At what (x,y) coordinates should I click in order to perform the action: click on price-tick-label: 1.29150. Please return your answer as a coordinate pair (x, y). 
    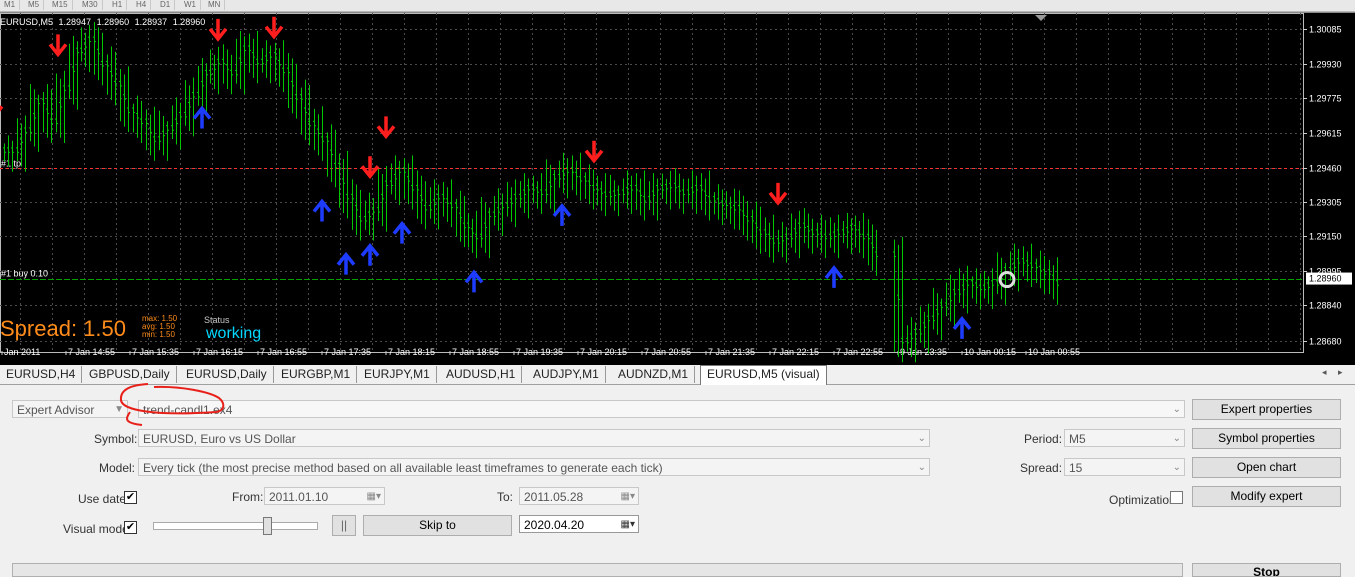
    Looking at the image, I should click on (1325, 237).